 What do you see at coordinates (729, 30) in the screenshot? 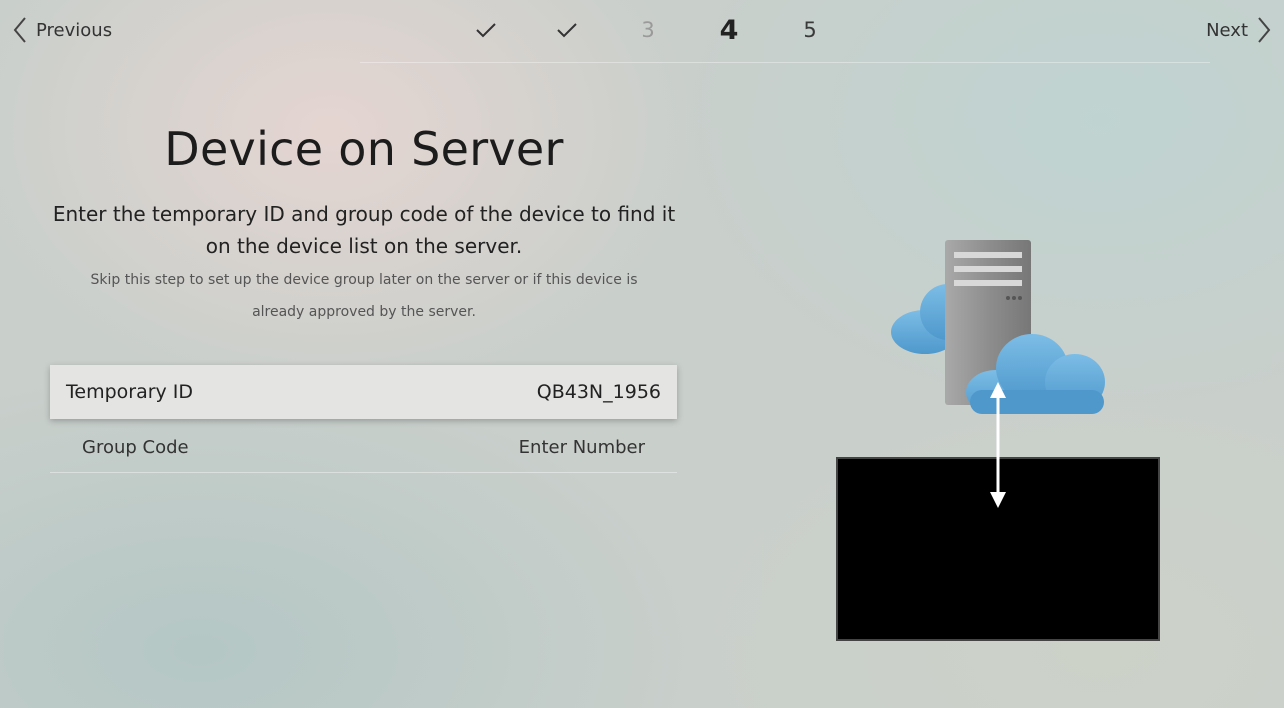
I see `step-4-current: 4` at bounding box center [729, 30].